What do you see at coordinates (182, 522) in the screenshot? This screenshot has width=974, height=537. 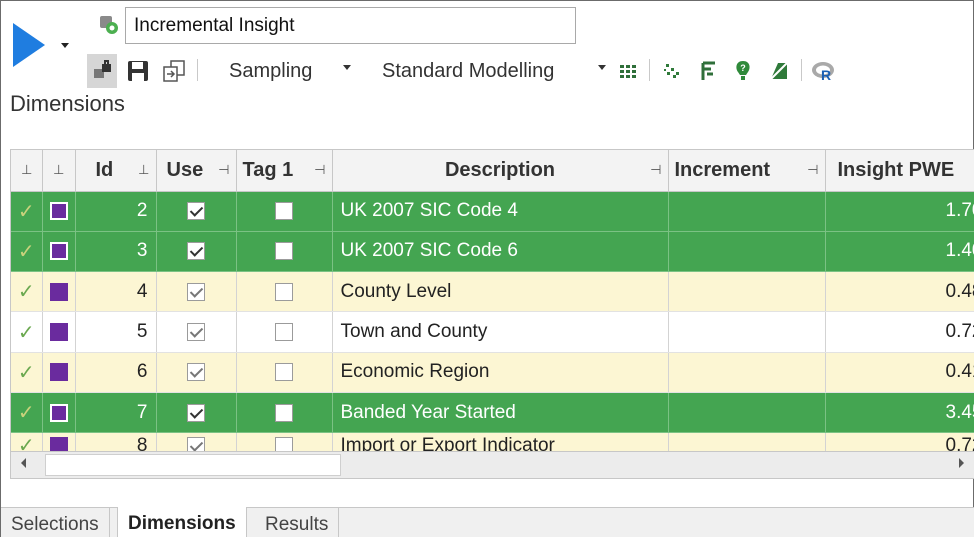 I see `tab-dimensions: Dimensions` at bounding box center [182, 522].